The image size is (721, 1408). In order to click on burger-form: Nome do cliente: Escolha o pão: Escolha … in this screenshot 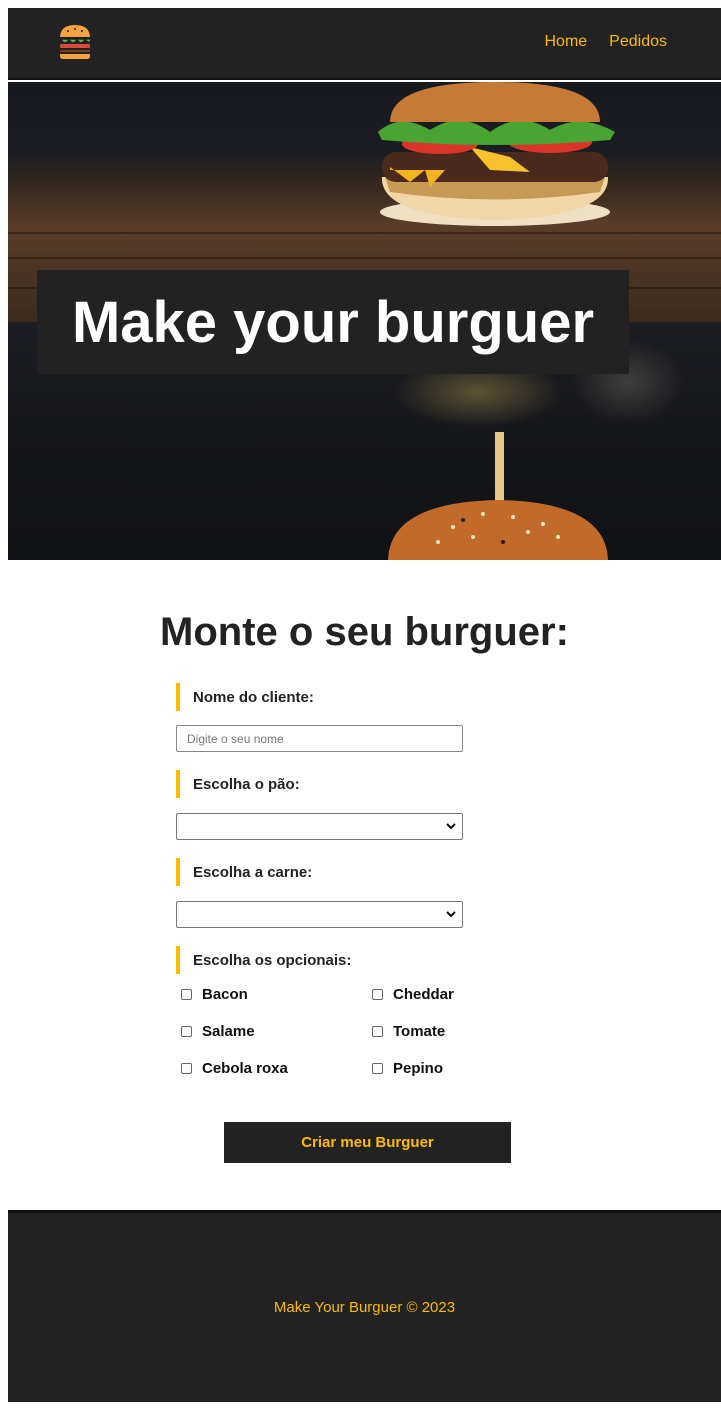, I will do `click(321, 890)`.